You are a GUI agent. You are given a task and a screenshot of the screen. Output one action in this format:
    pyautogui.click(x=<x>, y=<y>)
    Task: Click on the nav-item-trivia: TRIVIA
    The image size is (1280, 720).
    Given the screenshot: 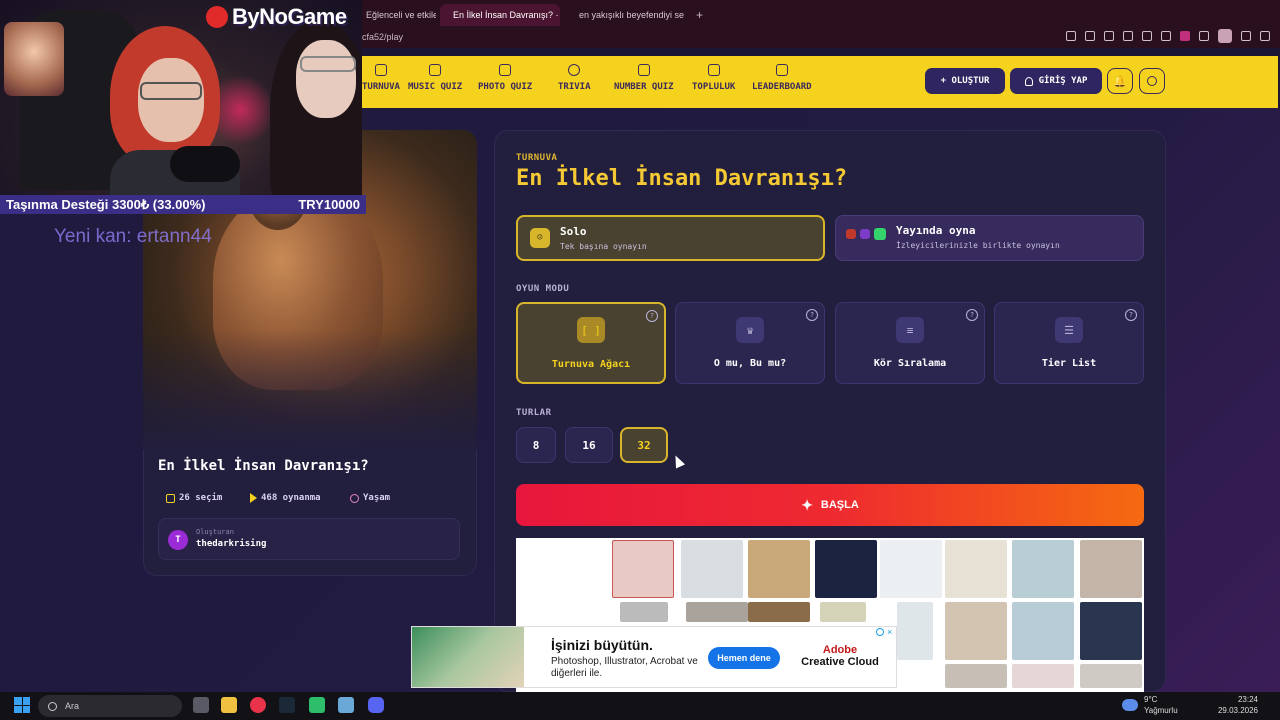 What is the action you would take?
    pyautogui.click(x=574, y=78)
    